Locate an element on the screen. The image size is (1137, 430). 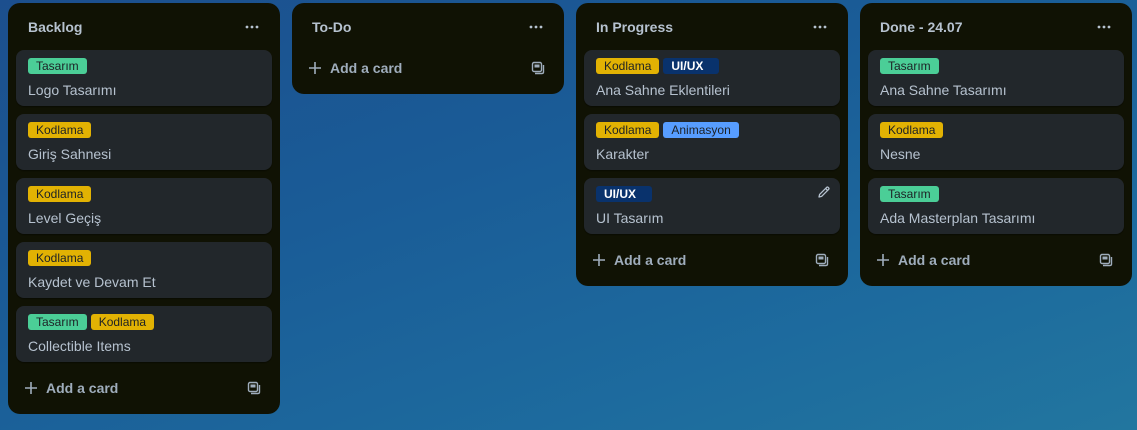
card-title: Nesne is located at coordinates (900, 154).